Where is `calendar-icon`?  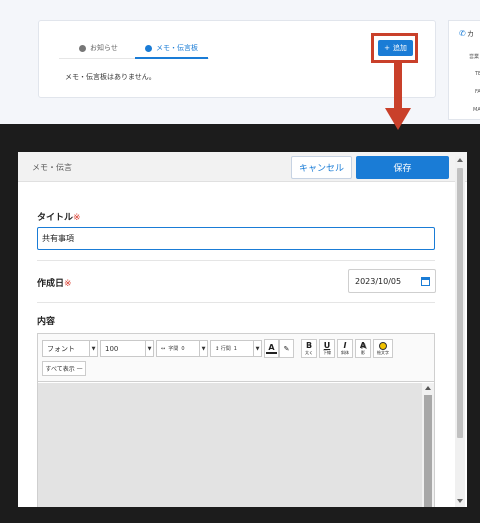
calendar-icon is located at coordinates (425, 281).